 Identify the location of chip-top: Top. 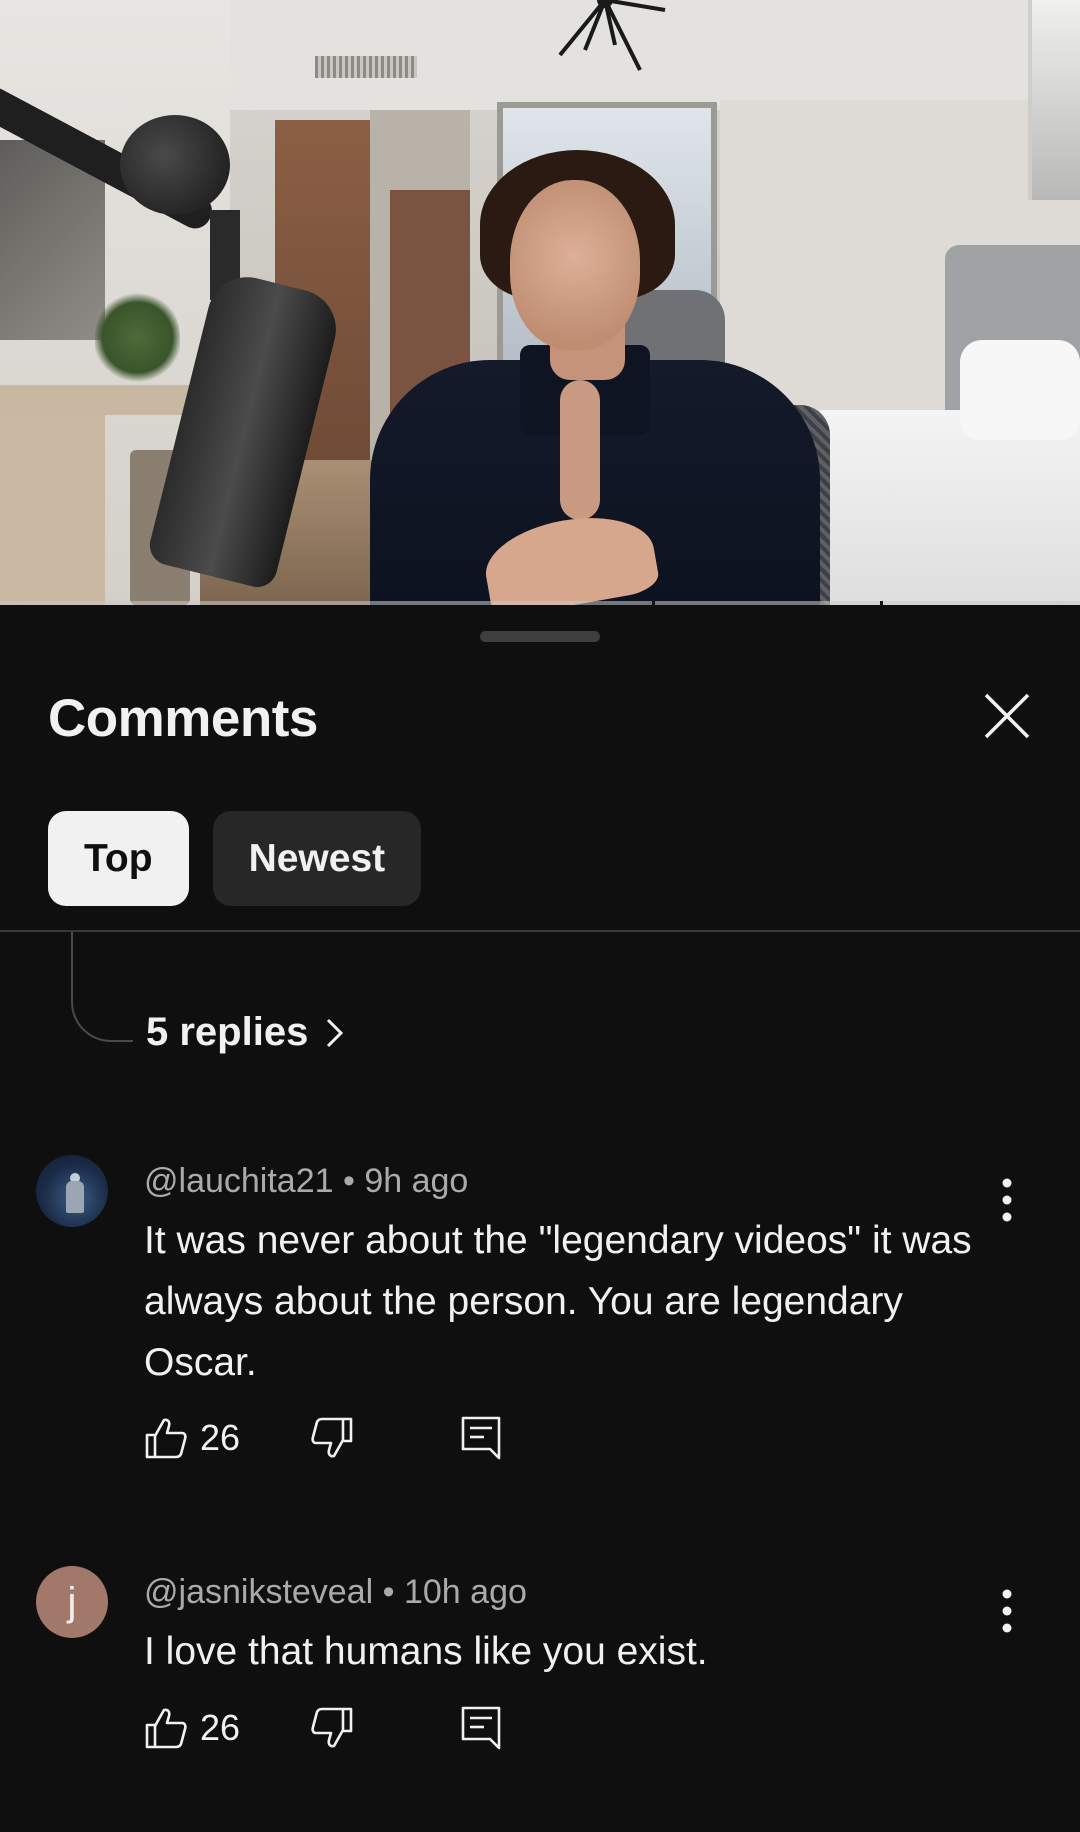
(118, 858).